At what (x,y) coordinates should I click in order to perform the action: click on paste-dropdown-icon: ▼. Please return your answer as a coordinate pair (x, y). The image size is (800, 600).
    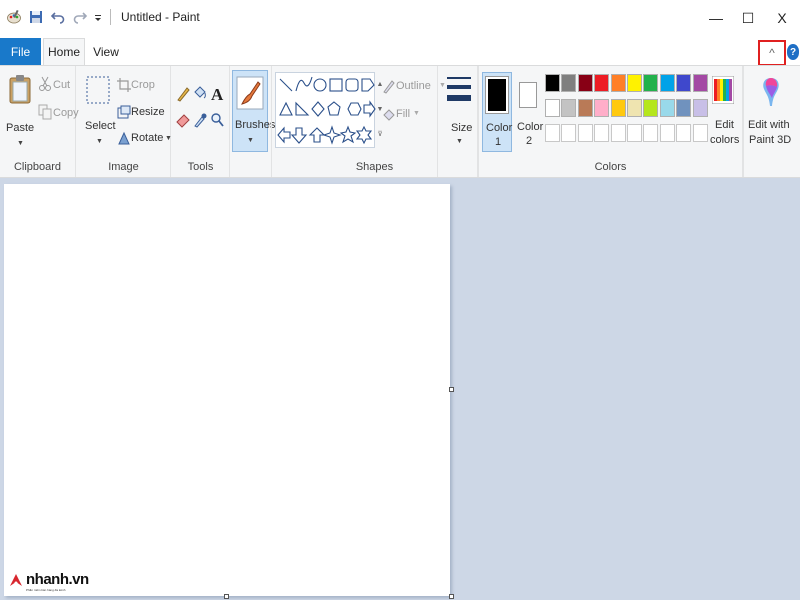
    Looking at the image, I should click on (20, 143).